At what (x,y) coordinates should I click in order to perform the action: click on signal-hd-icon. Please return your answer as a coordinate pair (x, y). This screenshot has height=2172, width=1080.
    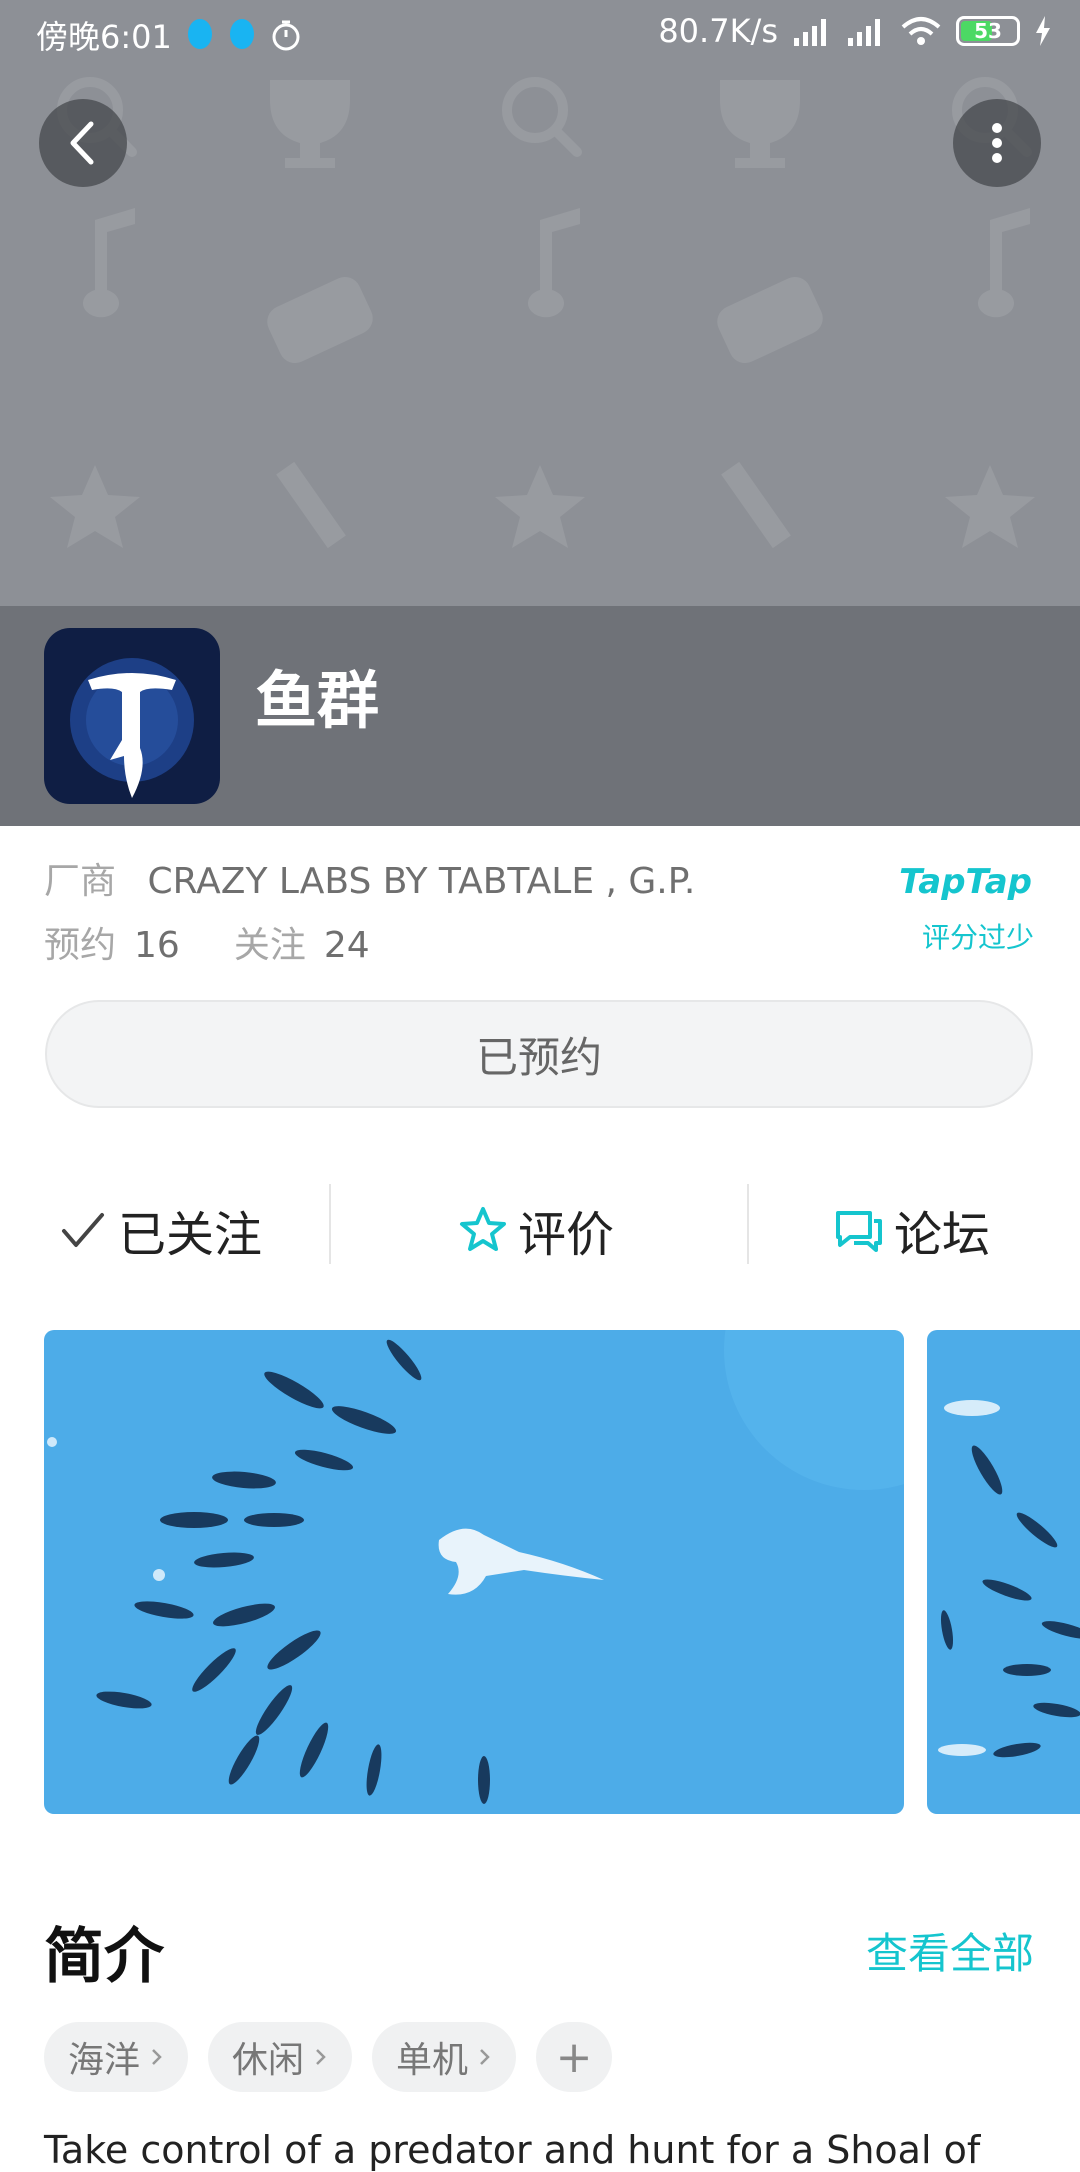
    Looking at the image, I should click on (864, 32).